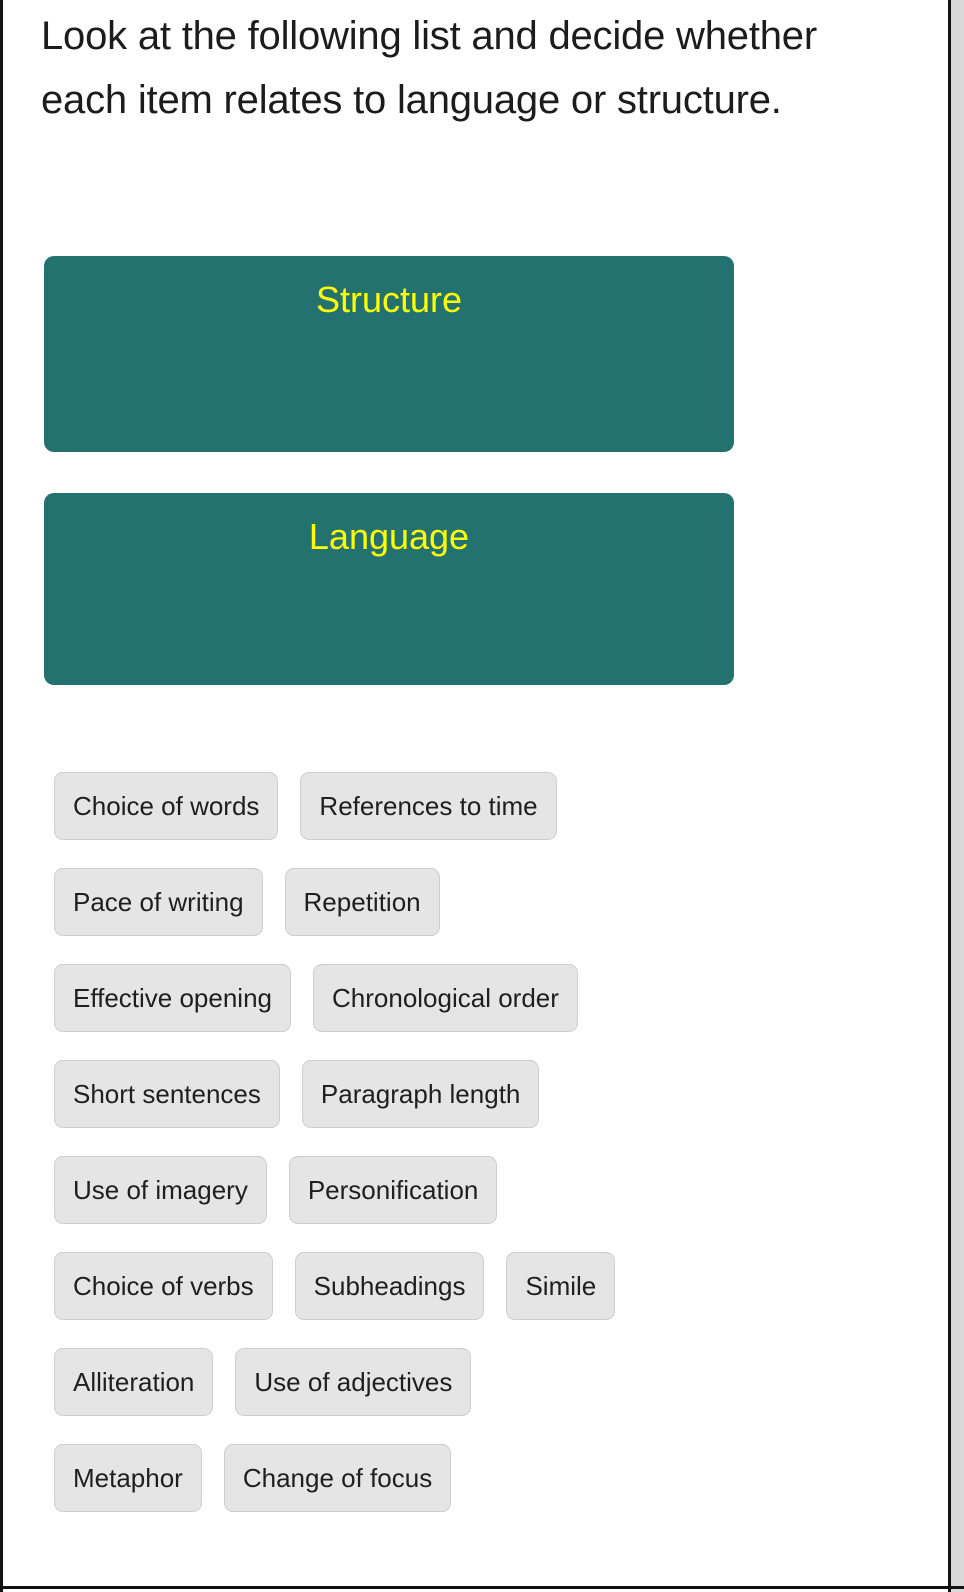 This screenshot has height=1592, width=964. I want to click on draggable-chip: Choice of verbs, so click(163, 1286).